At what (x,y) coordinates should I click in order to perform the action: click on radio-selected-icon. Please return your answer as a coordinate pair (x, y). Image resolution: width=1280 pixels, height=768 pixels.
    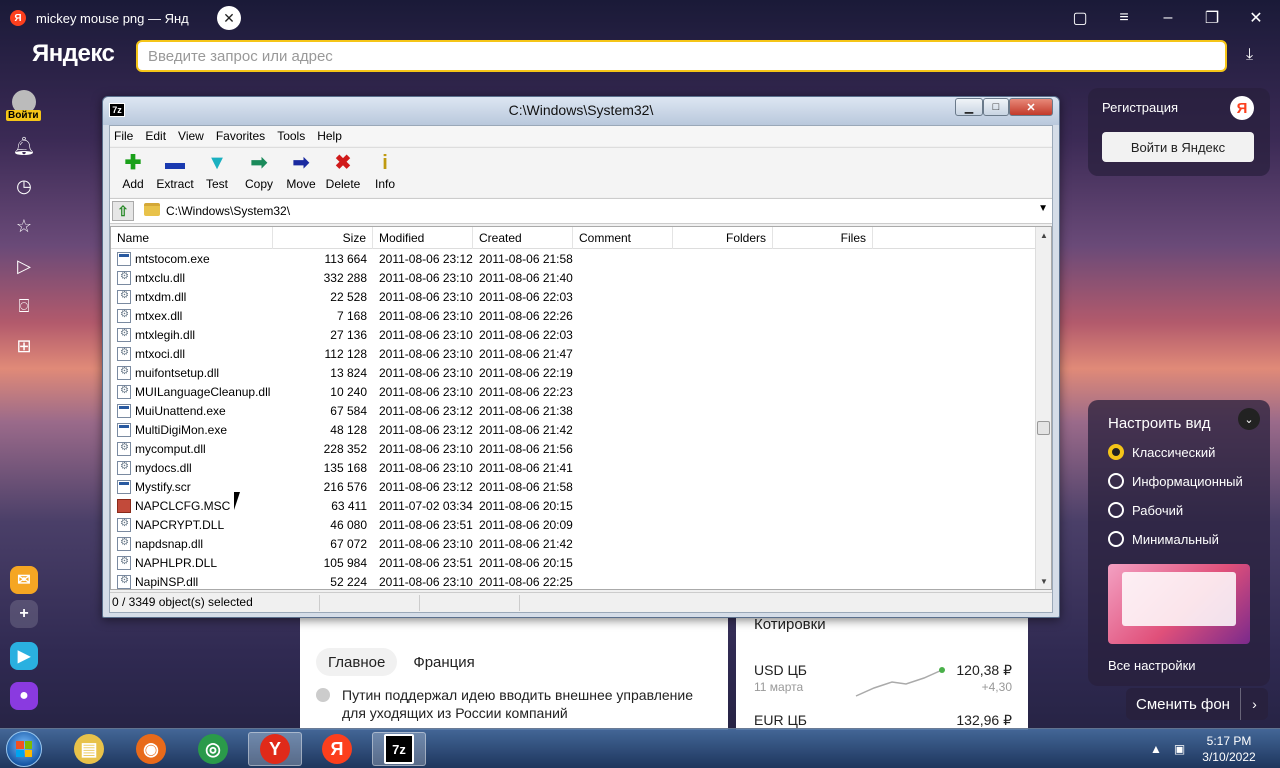
    Looking at the image, I should click on (1116, 452).